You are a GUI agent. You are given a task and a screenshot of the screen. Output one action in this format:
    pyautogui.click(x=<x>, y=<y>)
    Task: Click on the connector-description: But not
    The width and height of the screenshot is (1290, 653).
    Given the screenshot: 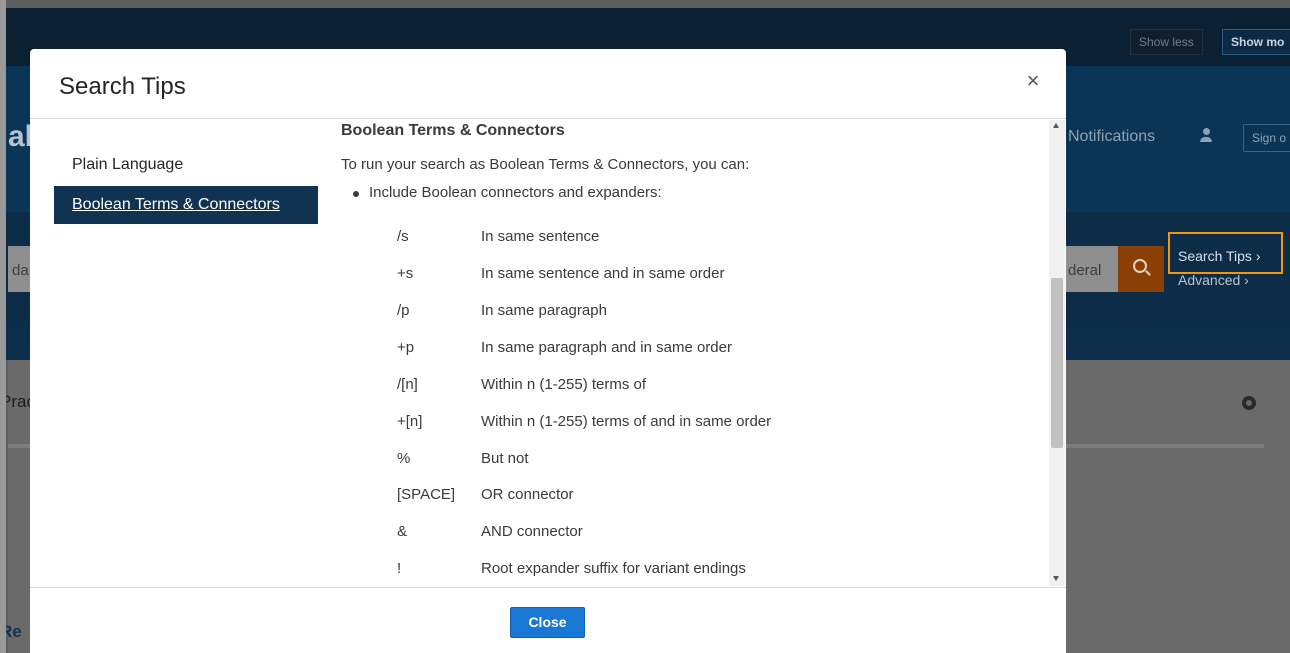 What is the action you would take?
    pyautogui.click(x=505, y=458)
    